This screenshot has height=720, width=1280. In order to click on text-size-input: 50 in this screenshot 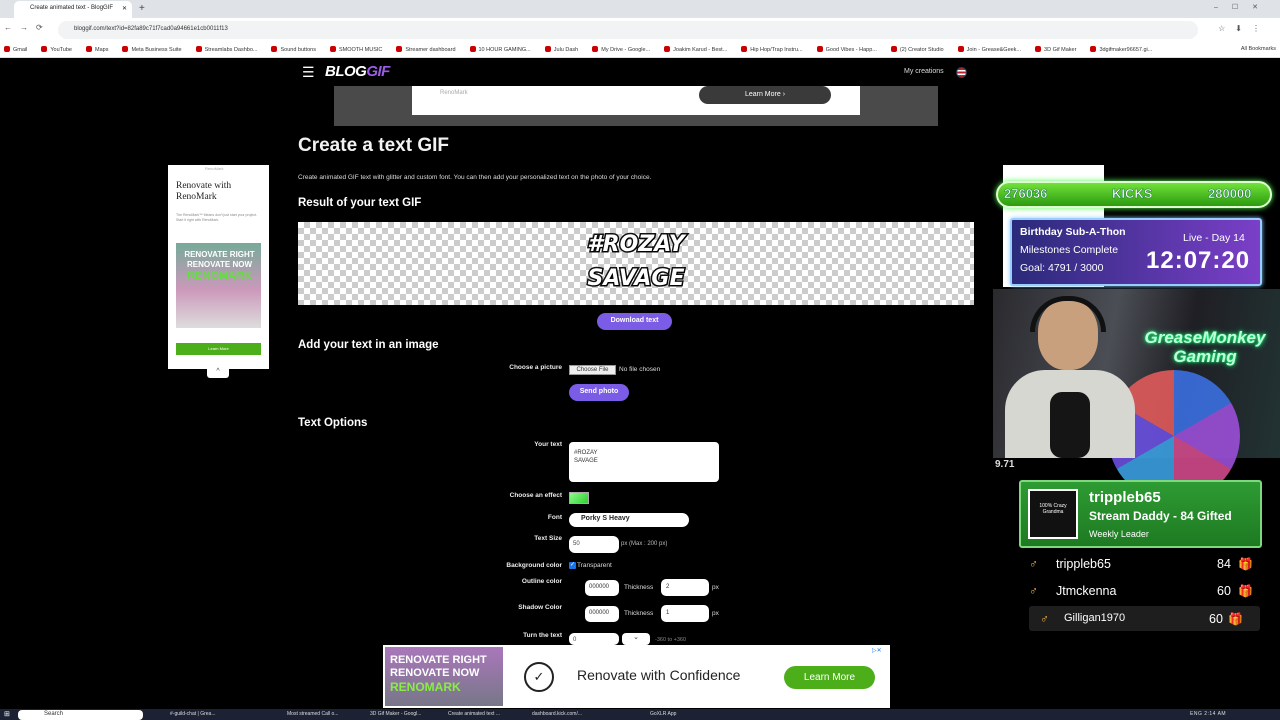, I will do `click(594, 544)`.